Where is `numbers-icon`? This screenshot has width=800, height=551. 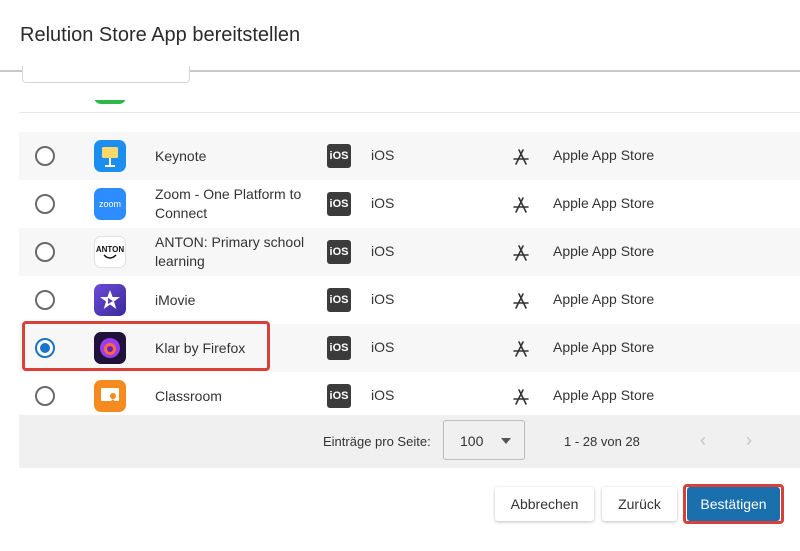
numbers-icon is located at coordinates (110, 102).